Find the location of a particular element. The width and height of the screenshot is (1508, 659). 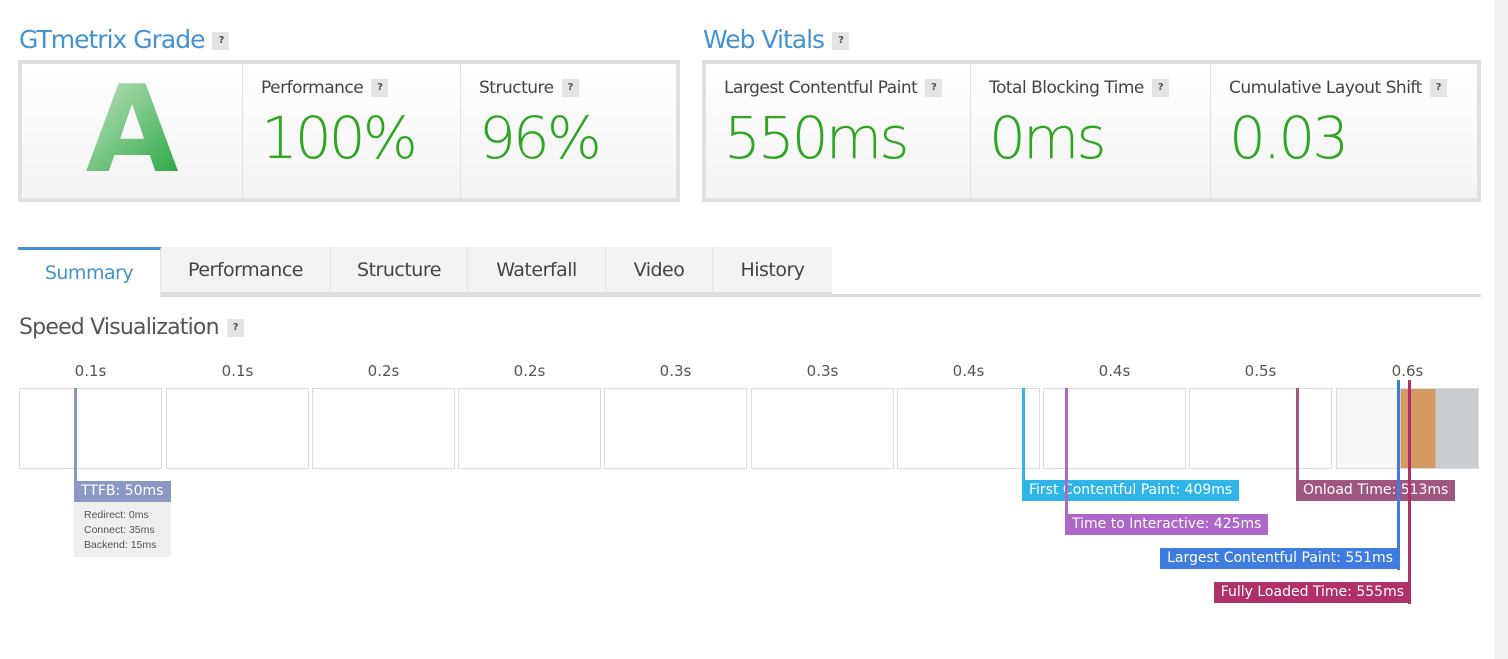

tbt-value: 0ms is located at coordinates (1048, 138).